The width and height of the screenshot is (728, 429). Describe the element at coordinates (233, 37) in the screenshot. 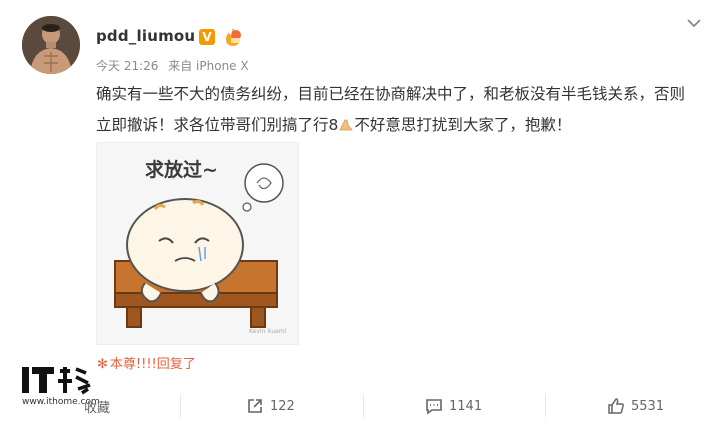

I see `fan-level-icon` at that location.